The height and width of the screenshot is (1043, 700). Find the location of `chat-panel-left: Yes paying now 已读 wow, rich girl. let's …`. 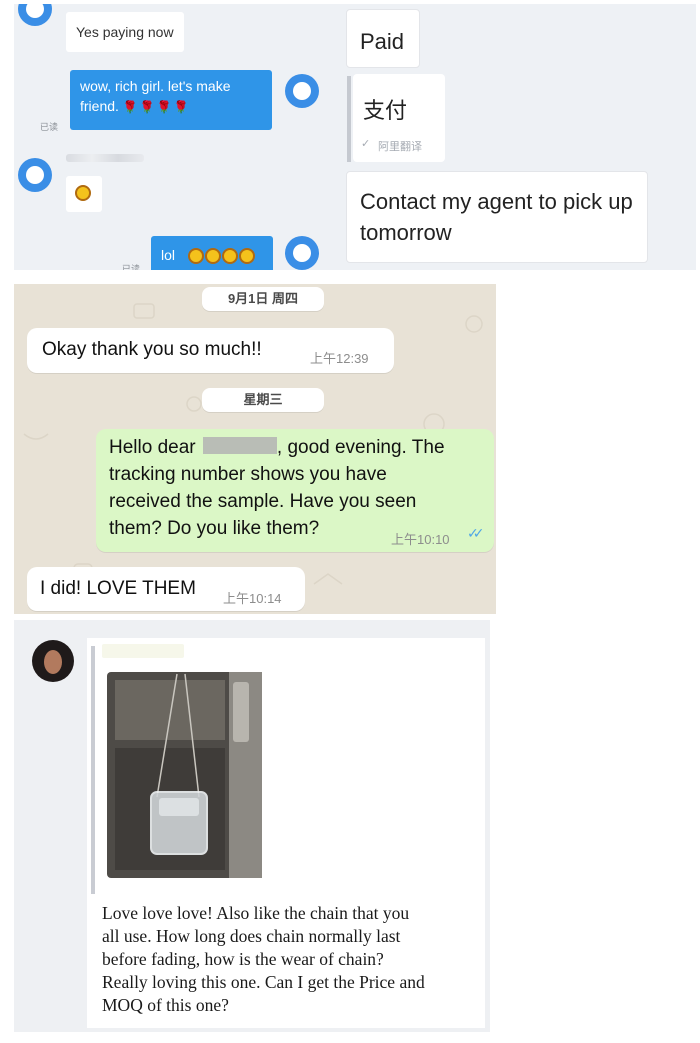

chat-panel-left: Yes paying now 已读 wow, rich girl. let's … is located at coordinates (168, 137).